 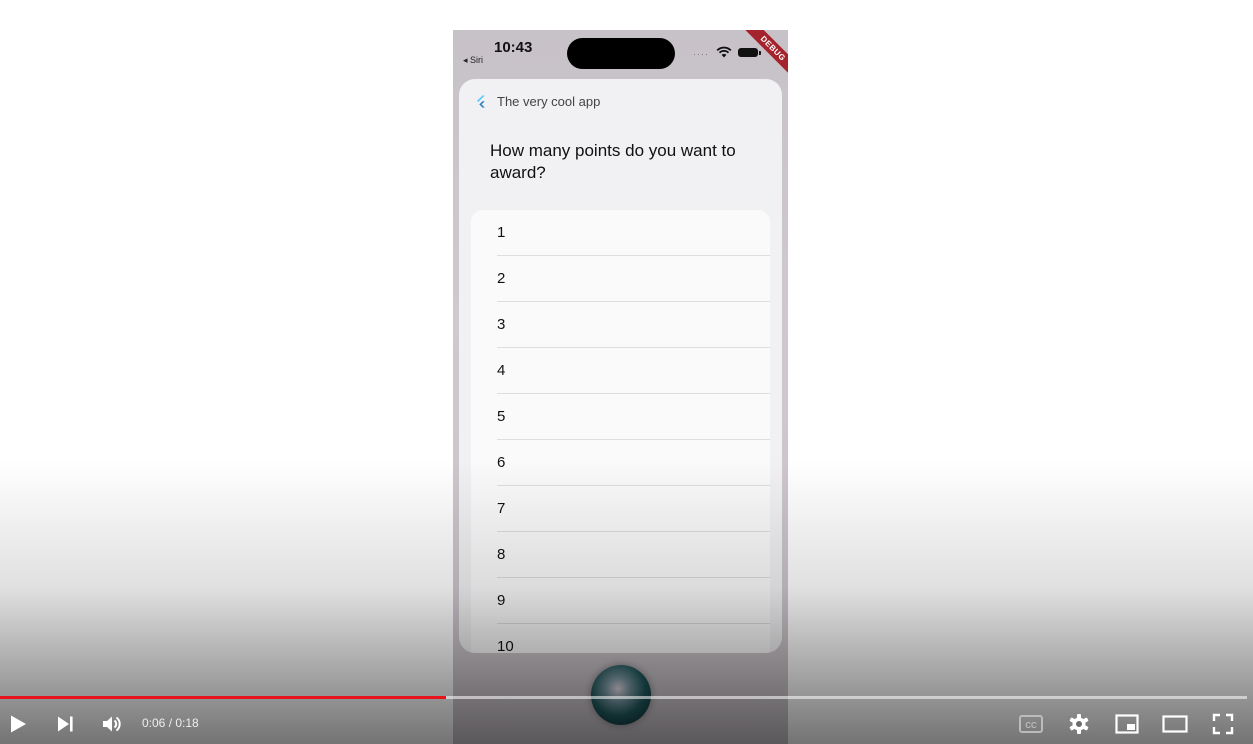 What do you see at coordinates (170, 723) in the screenshot?
I see `time-display: 0:06 / 0:18` at bounding box center [170, 723].